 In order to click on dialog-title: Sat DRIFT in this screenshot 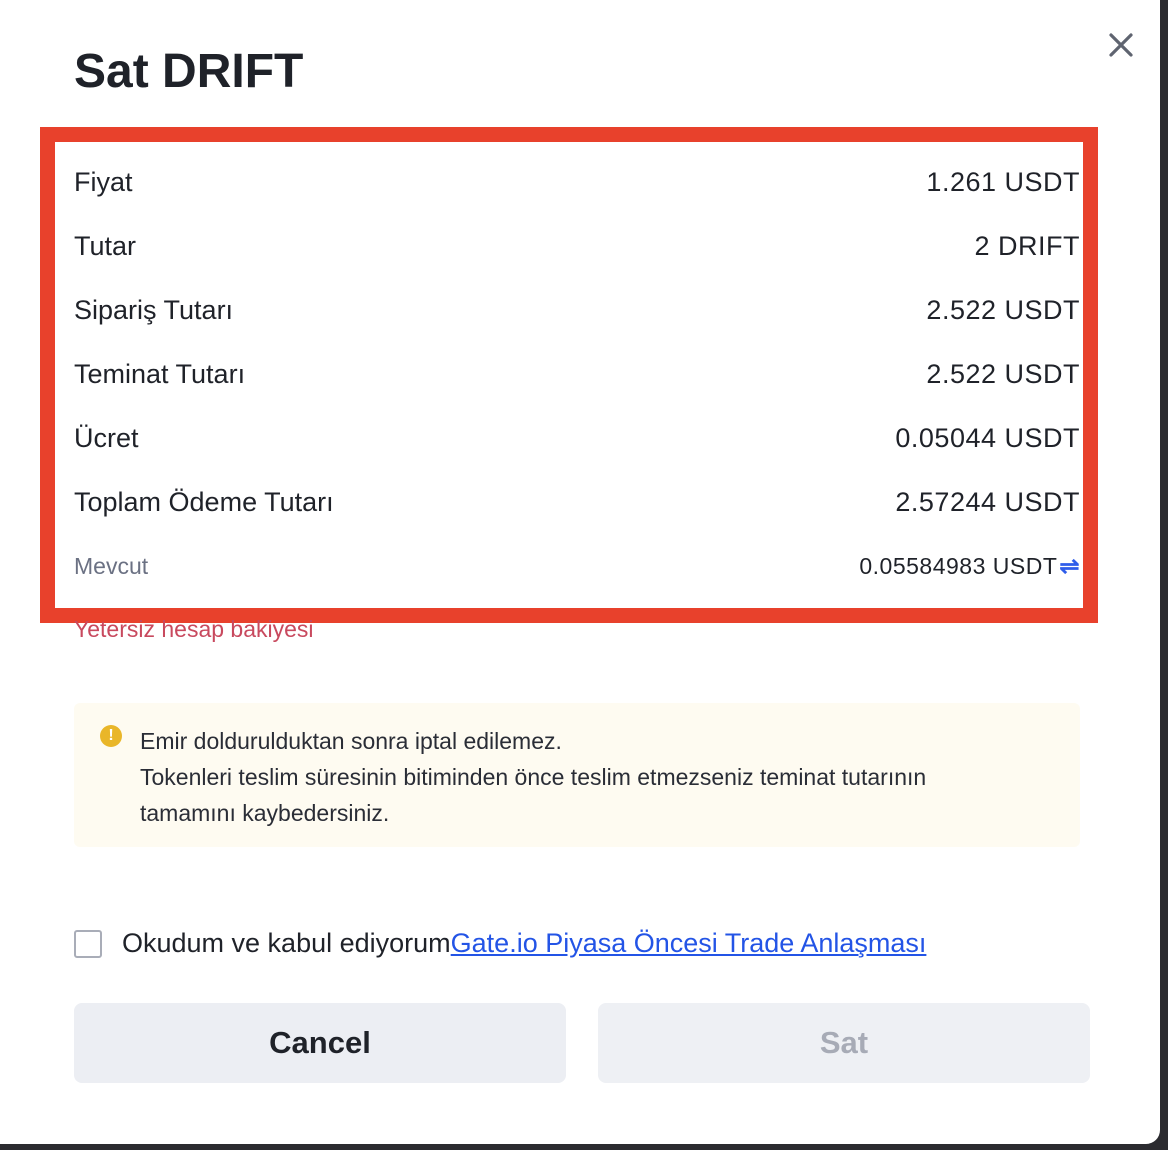, I will do `click(189, 71)`.